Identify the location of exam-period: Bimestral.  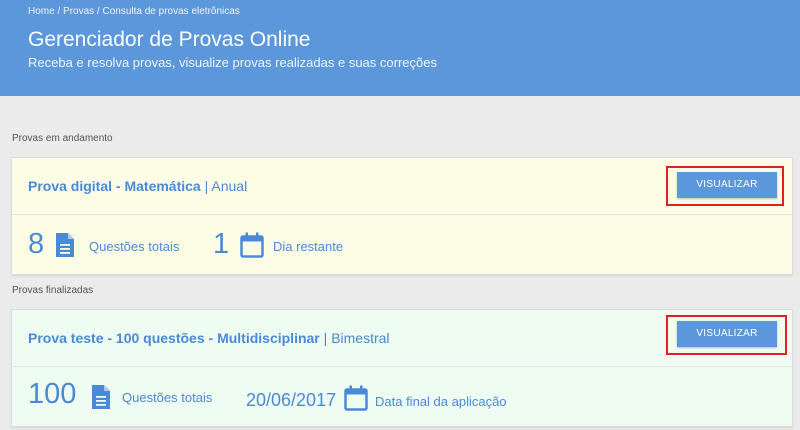
(360, 338).